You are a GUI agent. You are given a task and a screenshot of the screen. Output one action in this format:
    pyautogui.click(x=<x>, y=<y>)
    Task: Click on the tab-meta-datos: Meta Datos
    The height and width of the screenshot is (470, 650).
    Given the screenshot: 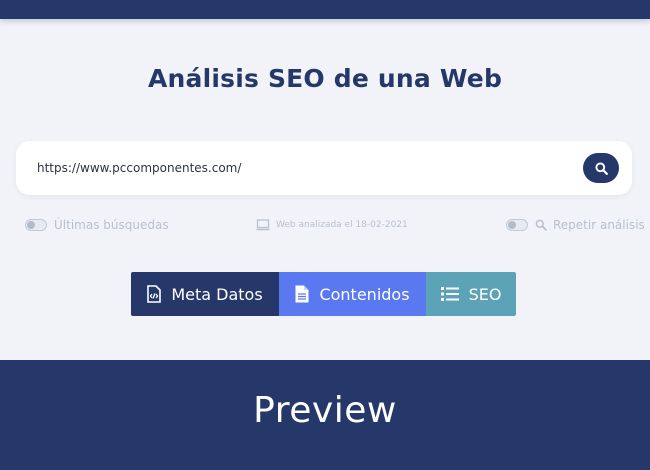 What is the action you would take?
    pyautogui.click(x=205, y=294)
    